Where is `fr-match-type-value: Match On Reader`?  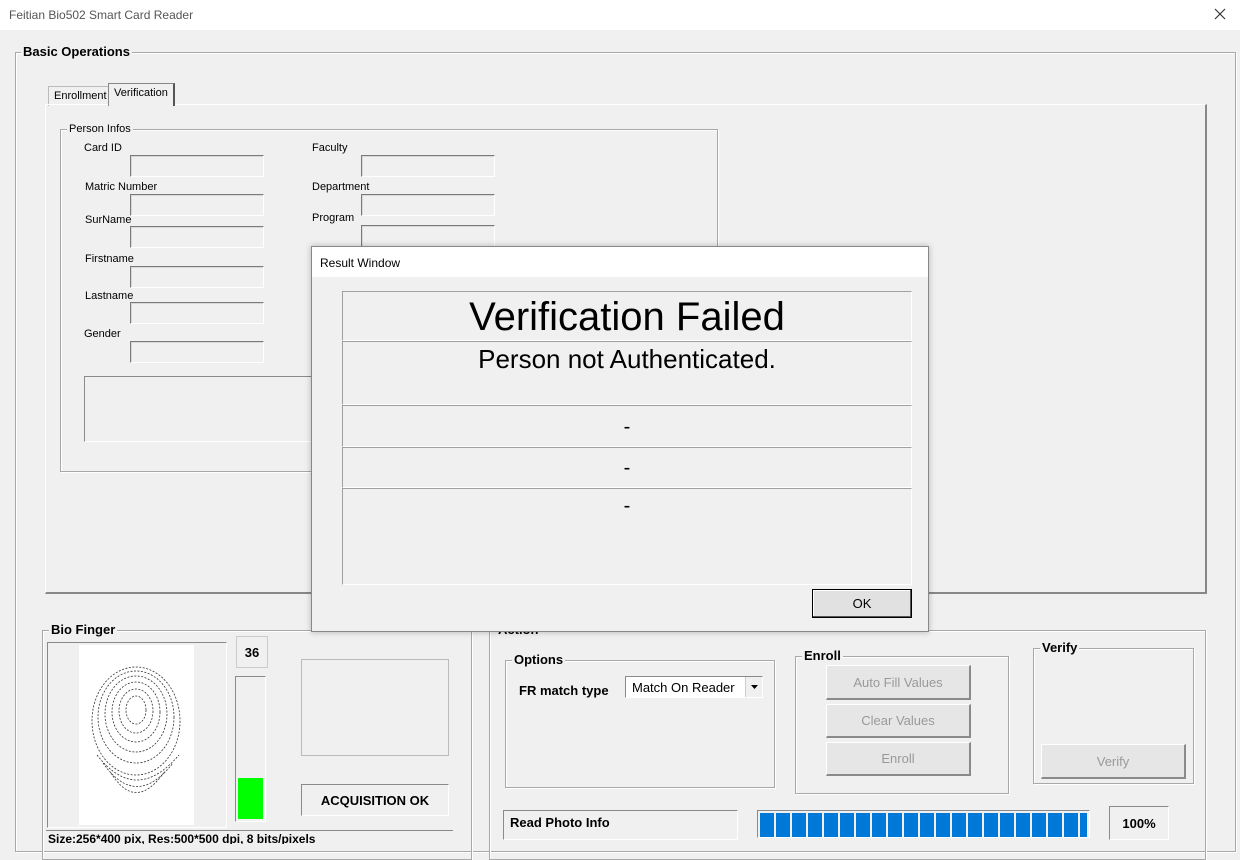 fr-match-type-value: Match On Reader is located at coordinates (683, 687).